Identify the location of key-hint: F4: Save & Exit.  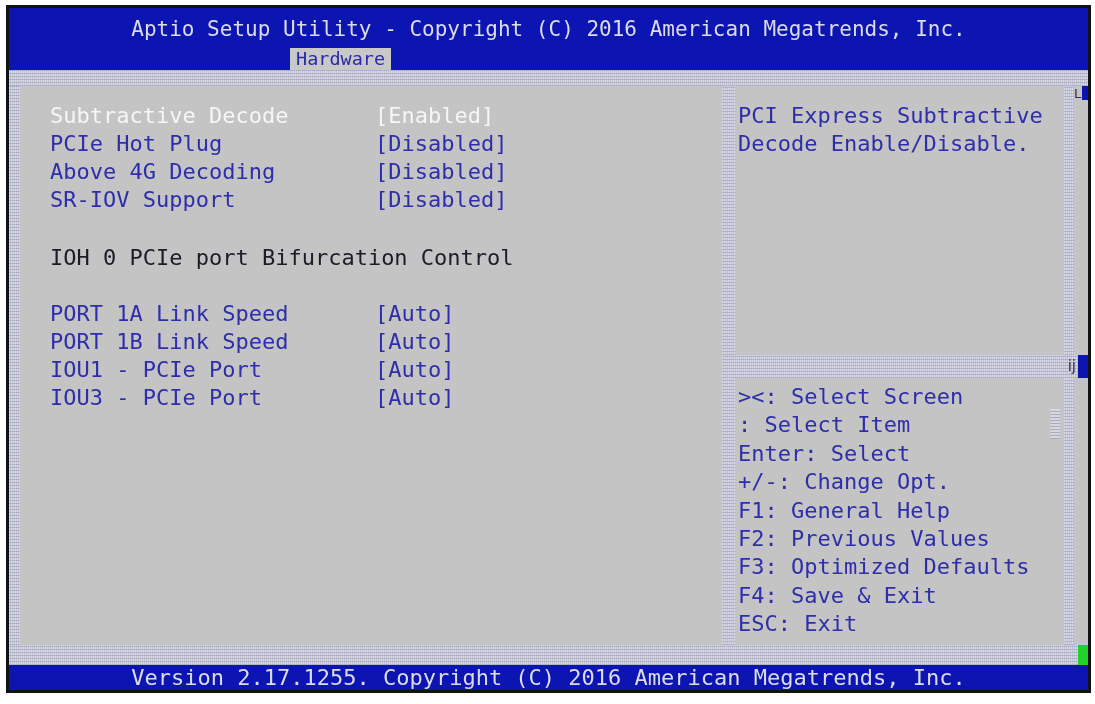
(837, 595).